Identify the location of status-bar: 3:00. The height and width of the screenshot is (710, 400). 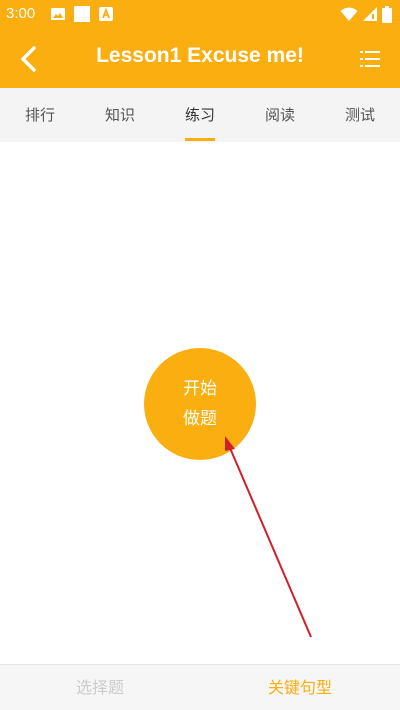
(200, 15).